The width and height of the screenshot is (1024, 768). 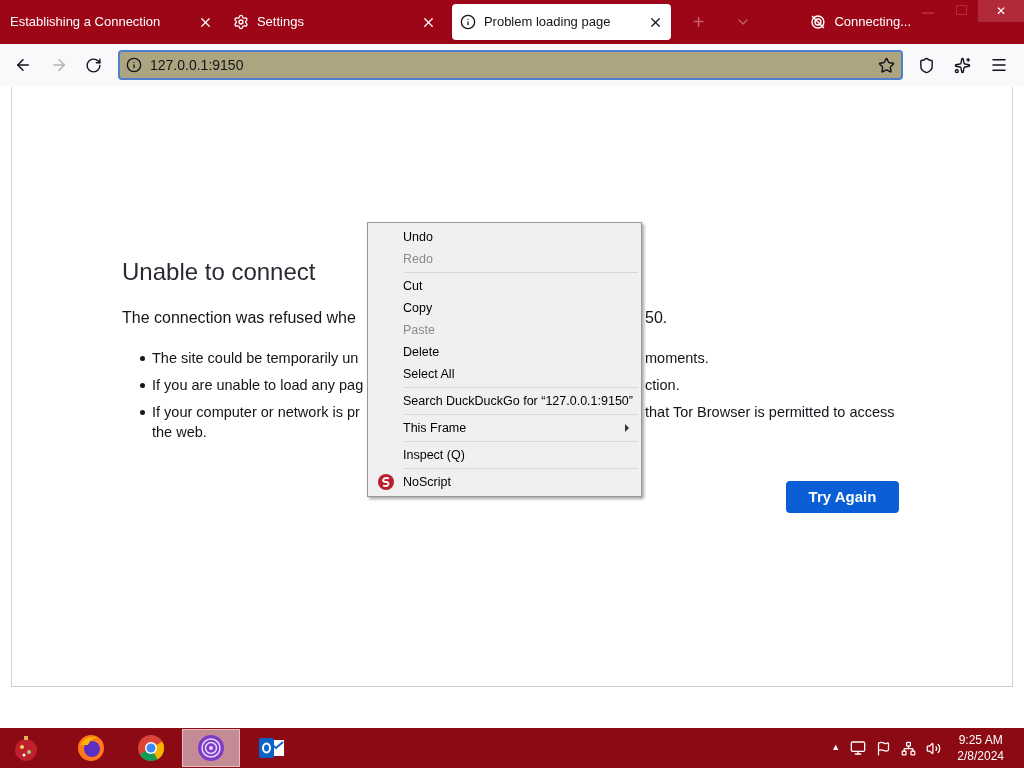 I want to click on bullet-text: the web., so click(x=179, y=432).